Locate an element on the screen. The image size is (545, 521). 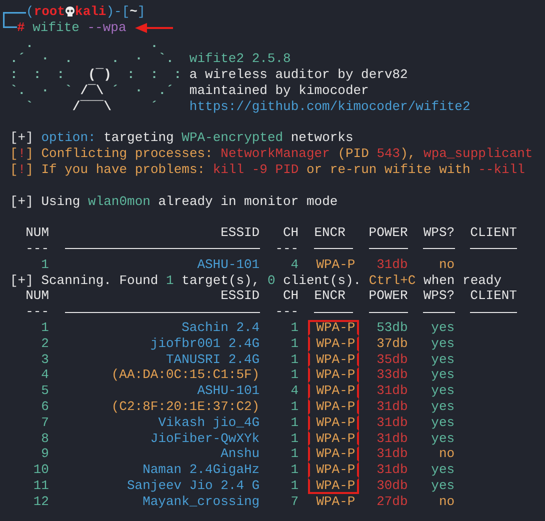
table-cell-text: 12 is located at coordinates (40, 502).